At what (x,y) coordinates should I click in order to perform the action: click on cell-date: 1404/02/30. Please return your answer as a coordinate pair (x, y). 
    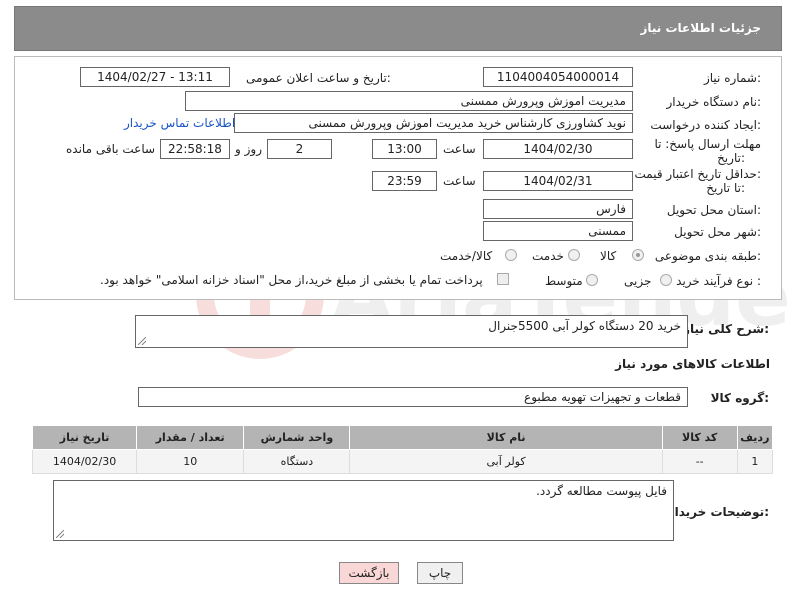
    Looking at the image, I should click on (84, 461).